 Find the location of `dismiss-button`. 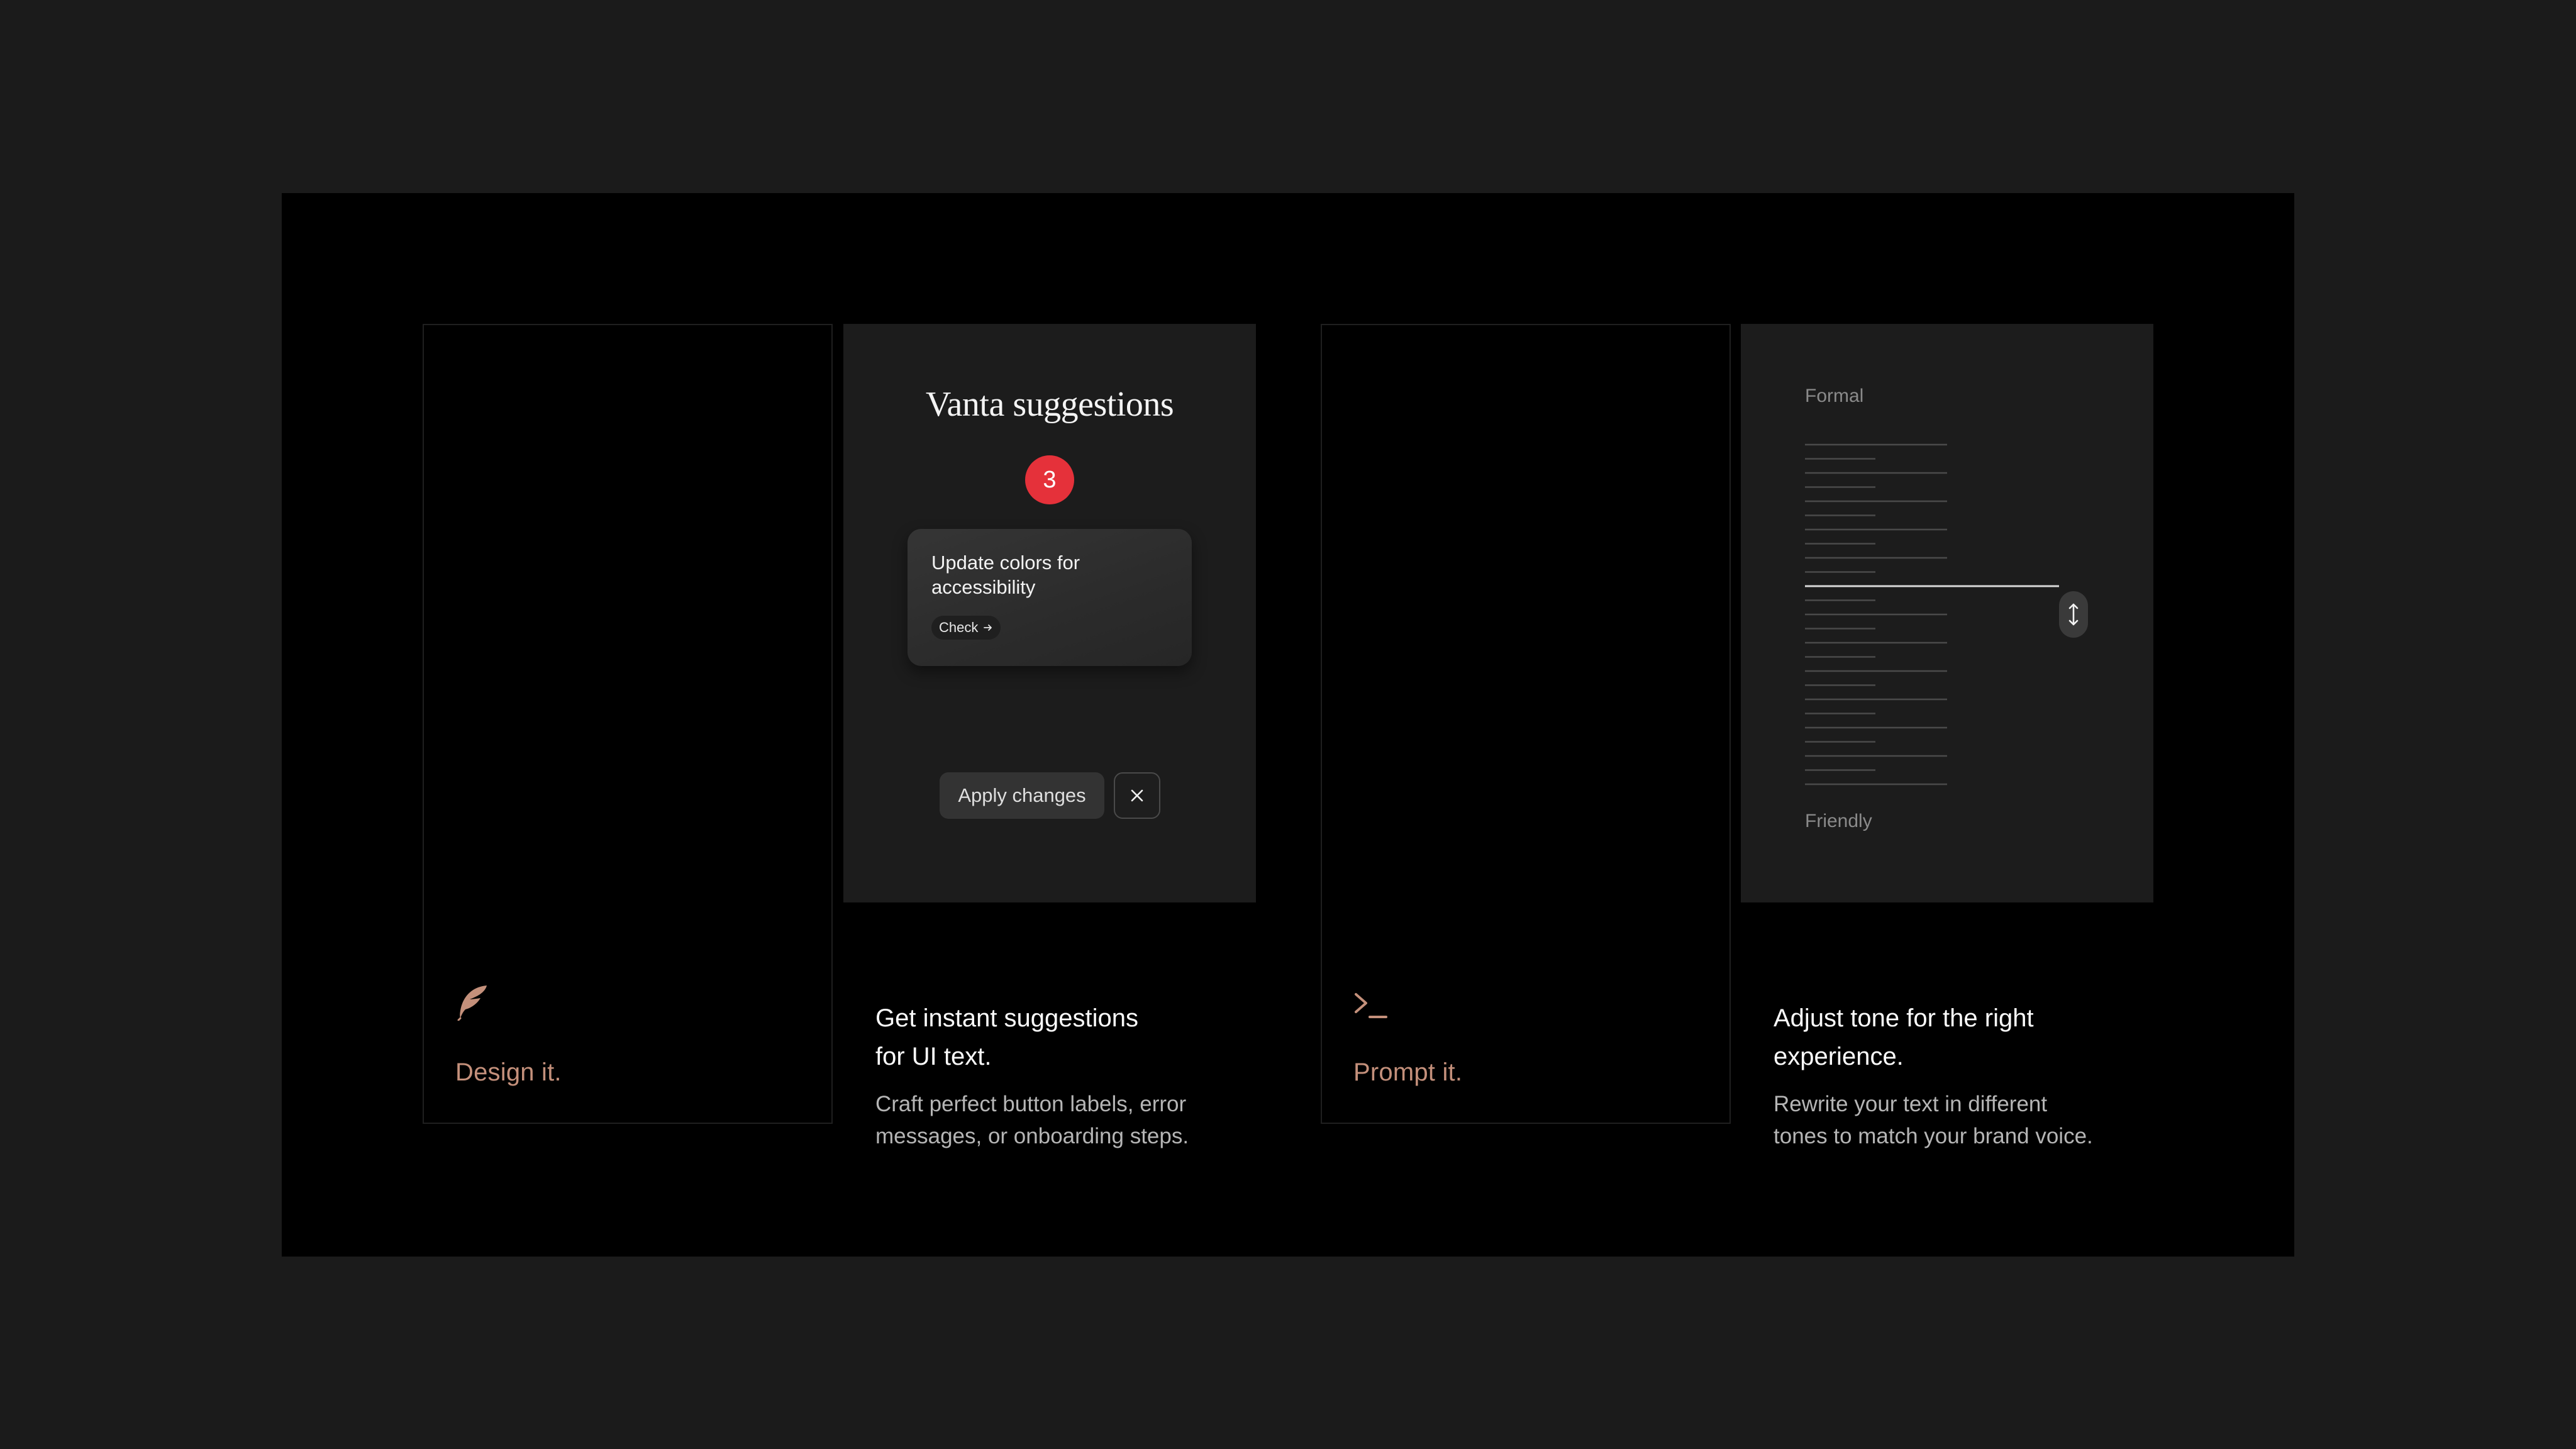

dismiss-button is located at coordinates (1137, 795).